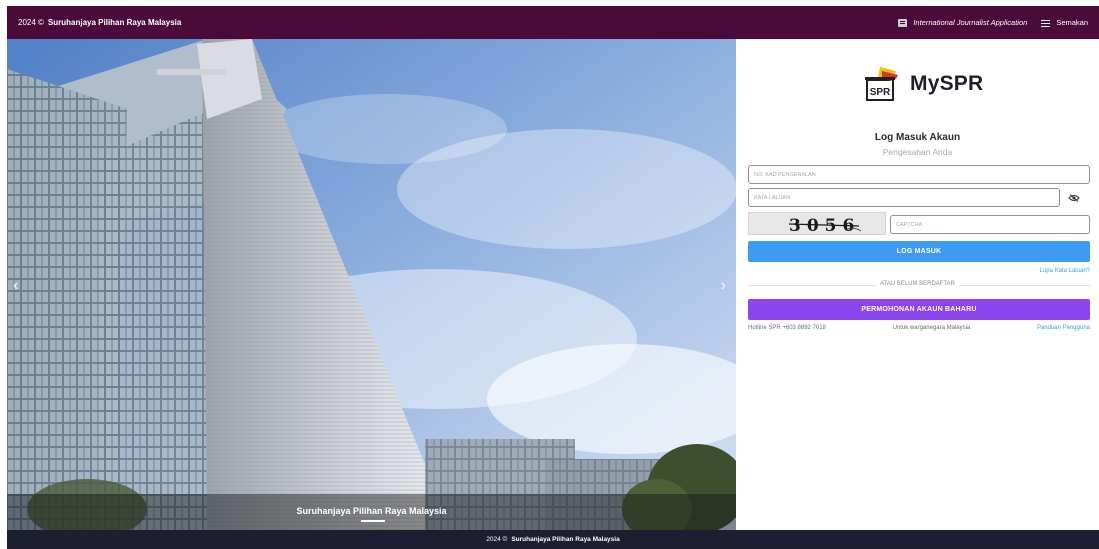  I want to click on login-title: Log Masuk Akaun, so click(917, 137).